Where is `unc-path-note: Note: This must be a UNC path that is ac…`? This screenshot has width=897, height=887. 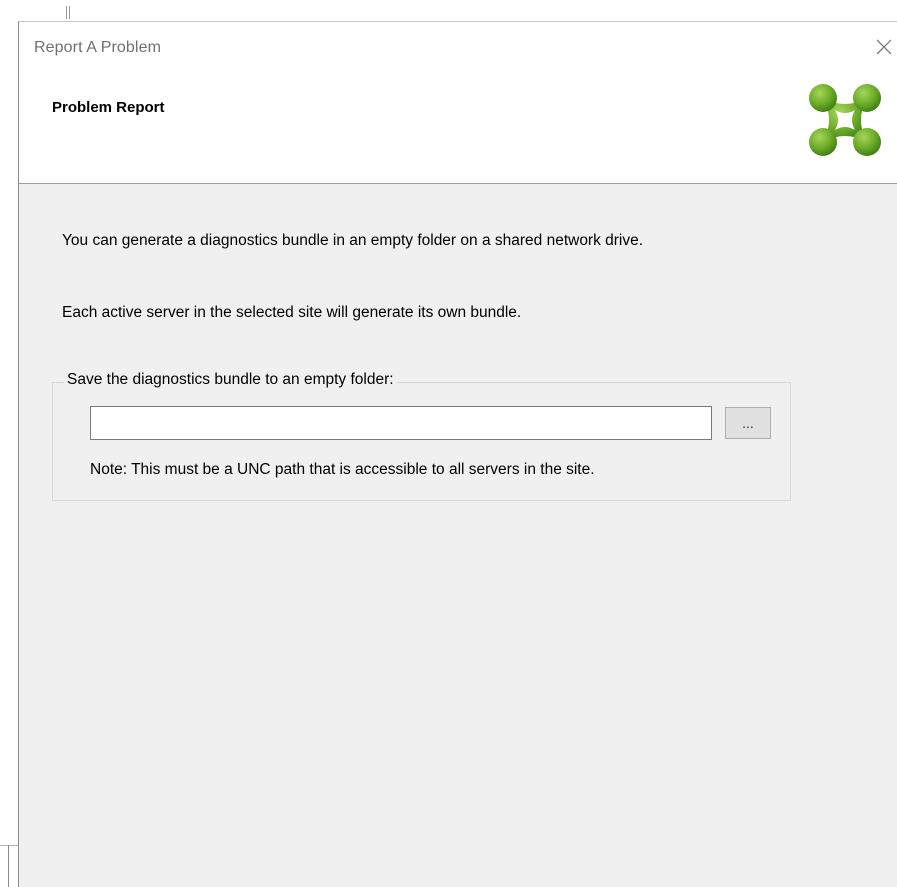
unc-path-note: Note: This must be a UNC path that is ac… is located at coordinates (342, 469).